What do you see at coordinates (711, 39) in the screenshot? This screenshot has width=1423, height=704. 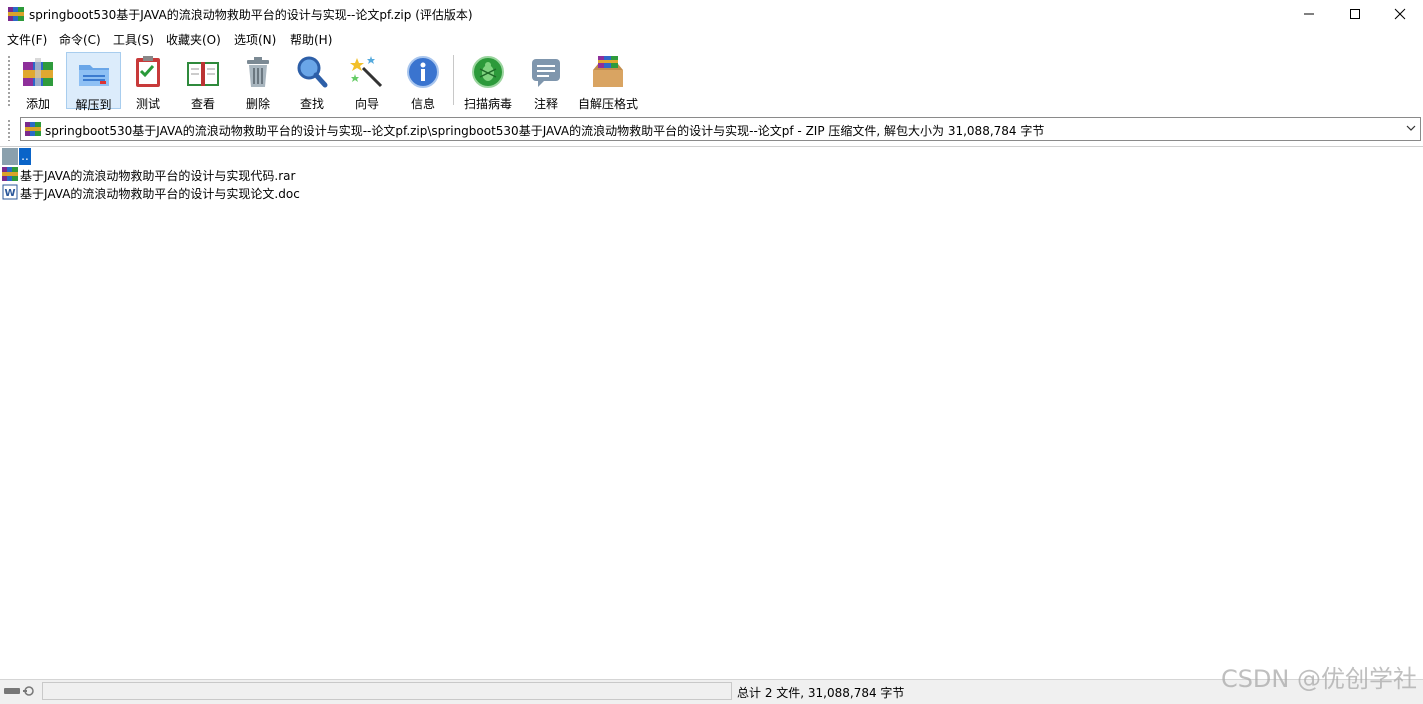 I see `menu-bar: 文件(F) 命令(C) 工具(S) 收藏夹(O) 选项(N) 帮助(H)` at bounding box center [711, 39].